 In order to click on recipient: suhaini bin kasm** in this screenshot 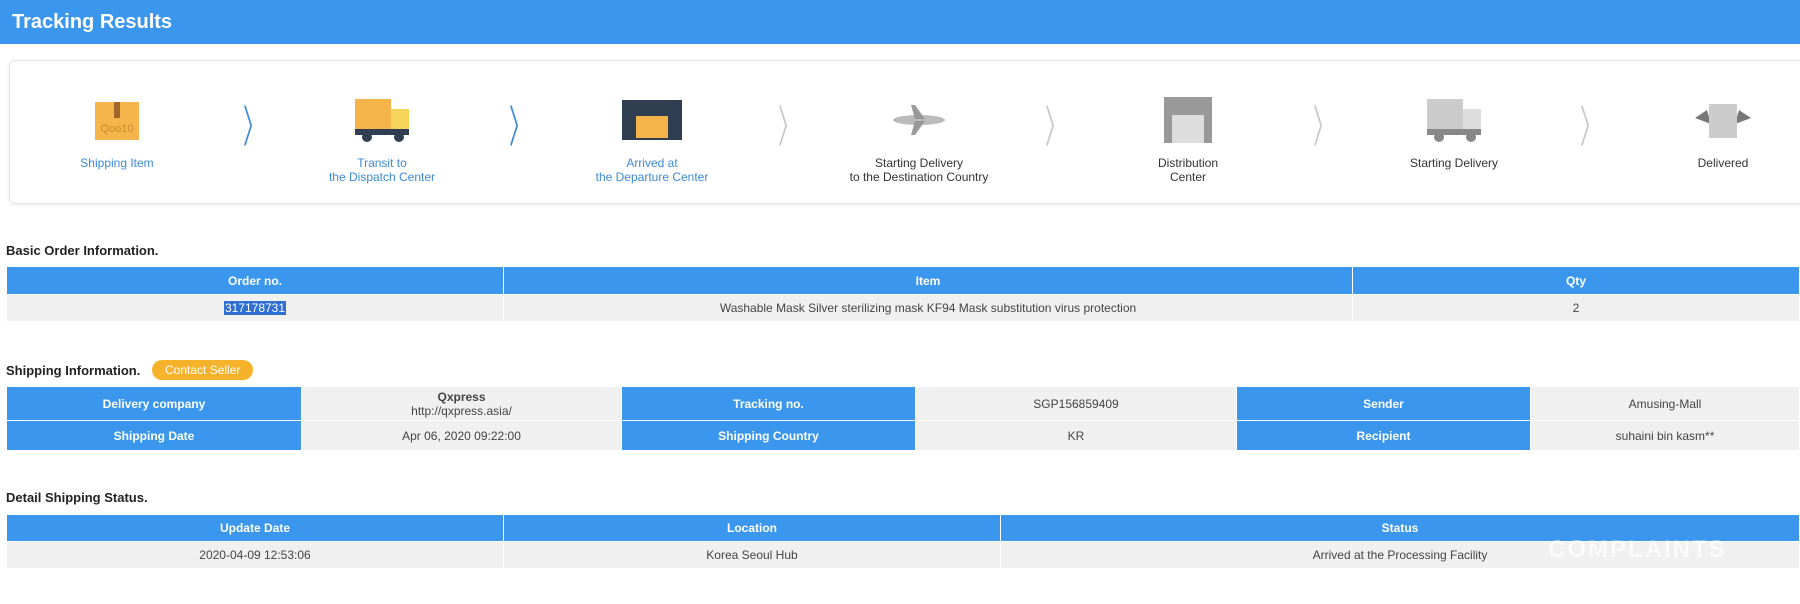, I will do `click(1665, 435)`.